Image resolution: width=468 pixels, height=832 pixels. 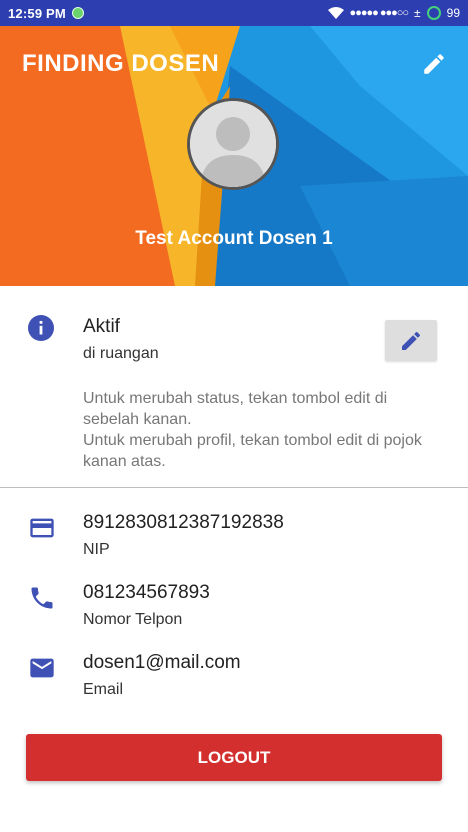 I want to click on edit-profile-button, so click(x=434, y=64).